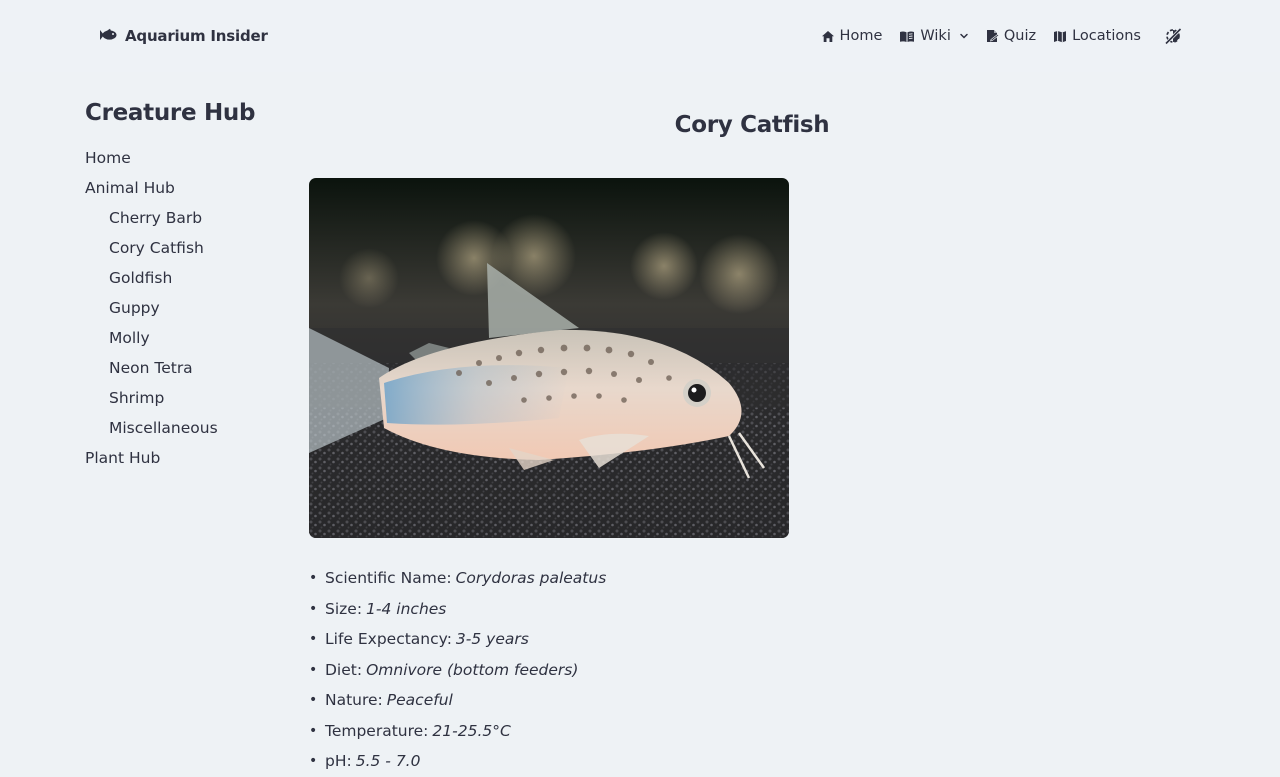 Image resolution: width=1280 pixels, height=777 pixels. What do you see at coordinates (338, 761) in the screenshot?
I see `fact-label: pH:` at bounding box center [338, 761].